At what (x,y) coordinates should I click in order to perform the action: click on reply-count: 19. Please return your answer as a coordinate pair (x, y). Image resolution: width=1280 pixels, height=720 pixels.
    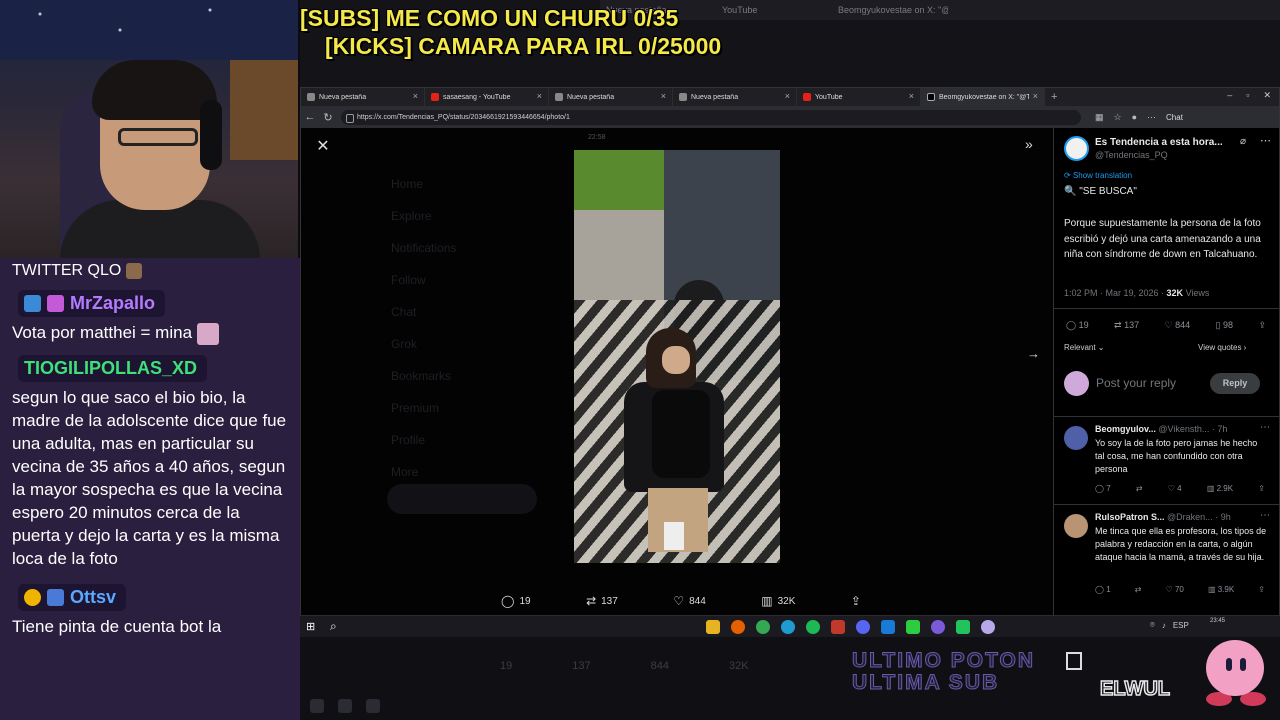
    Looking at the image, I should click on (1083, 325).